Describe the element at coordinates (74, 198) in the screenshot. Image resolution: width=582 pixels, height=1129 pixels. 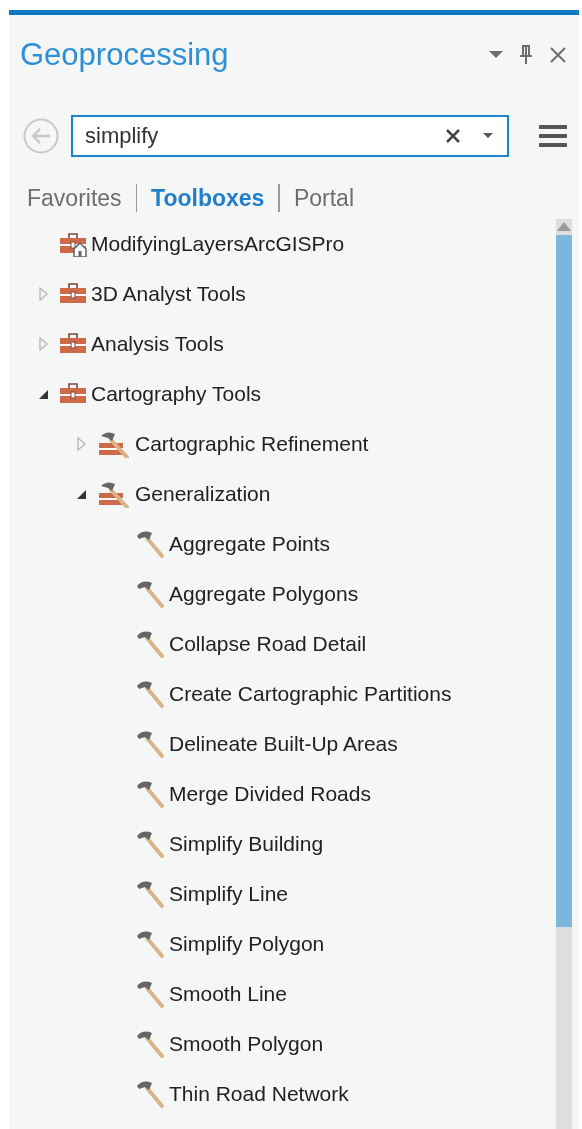
I see `tab: Favorites` at that location.